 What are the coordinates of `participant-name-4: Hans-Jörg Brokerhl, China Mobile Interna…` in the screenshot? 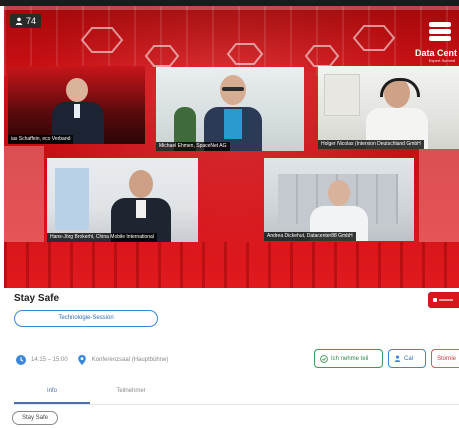 It's located at (102, 237).